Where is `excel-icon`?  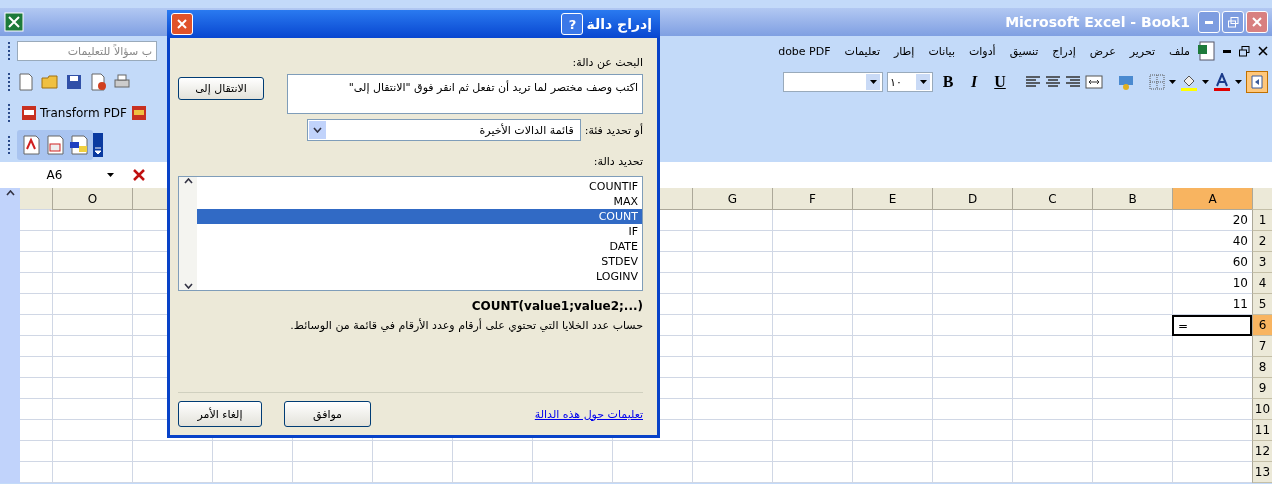
excel-icon is located at coordinates (14, 22).